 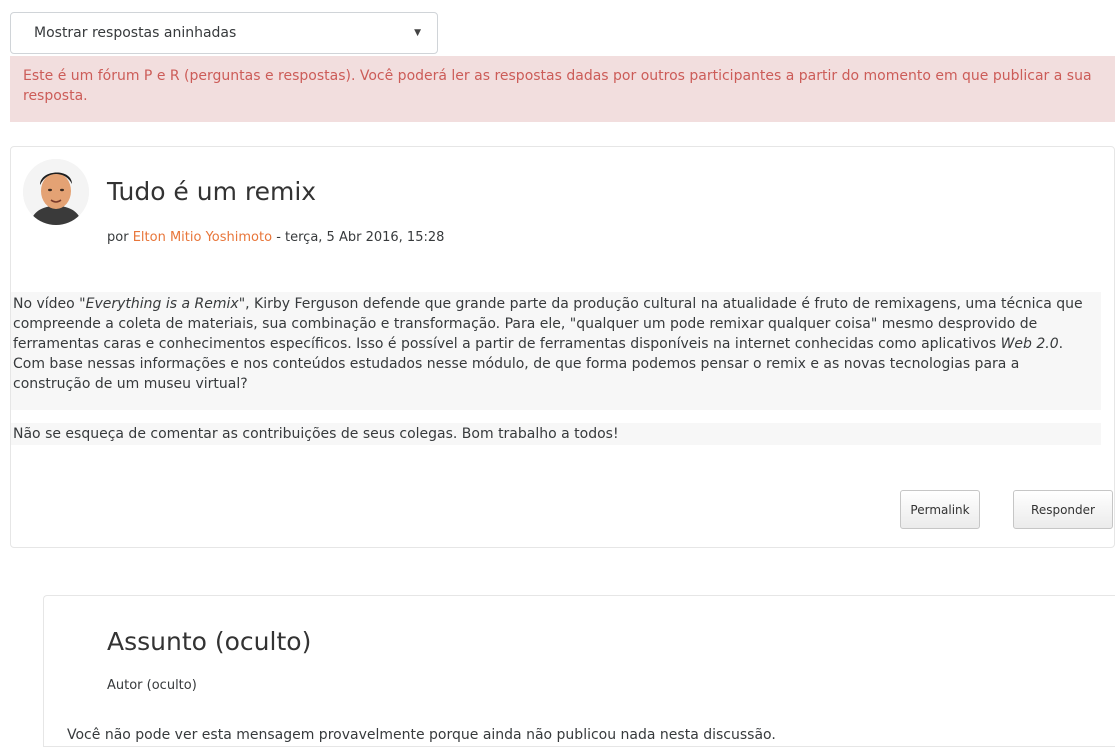 I want to click on display-mode-selected: Mostrar respostas aninhadas, so click(x=135, y=33).